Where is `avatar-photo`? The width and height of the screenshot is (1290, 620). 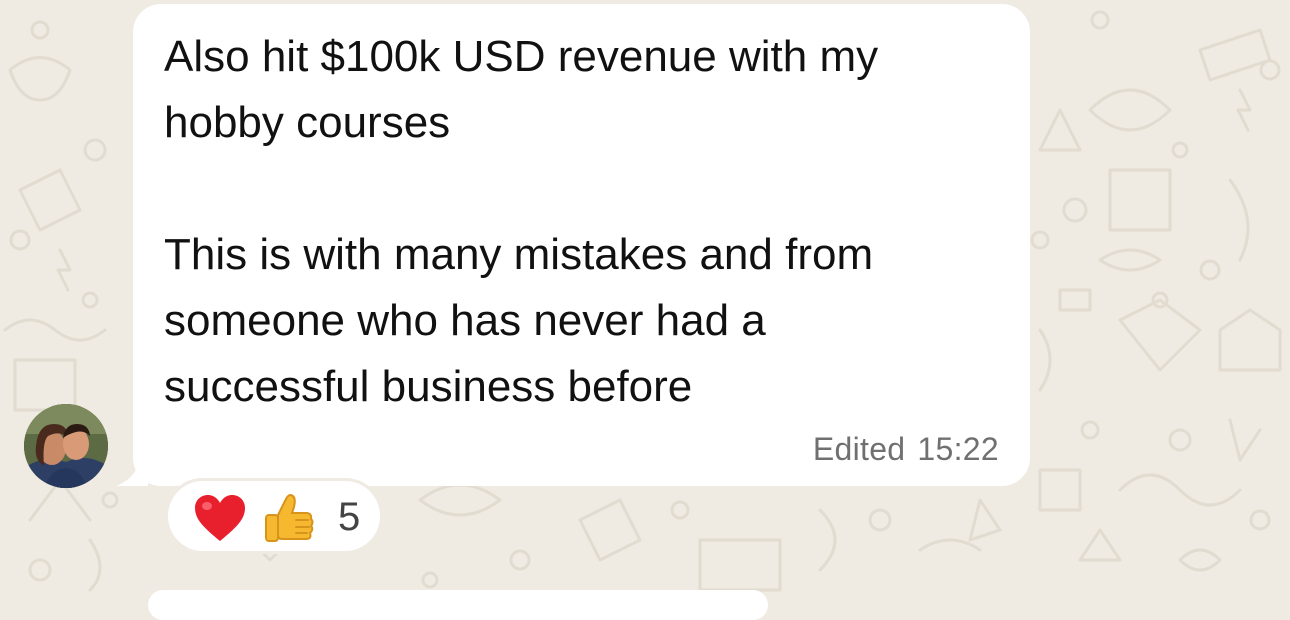 avatar-photo is located at coordinates (66, 446).